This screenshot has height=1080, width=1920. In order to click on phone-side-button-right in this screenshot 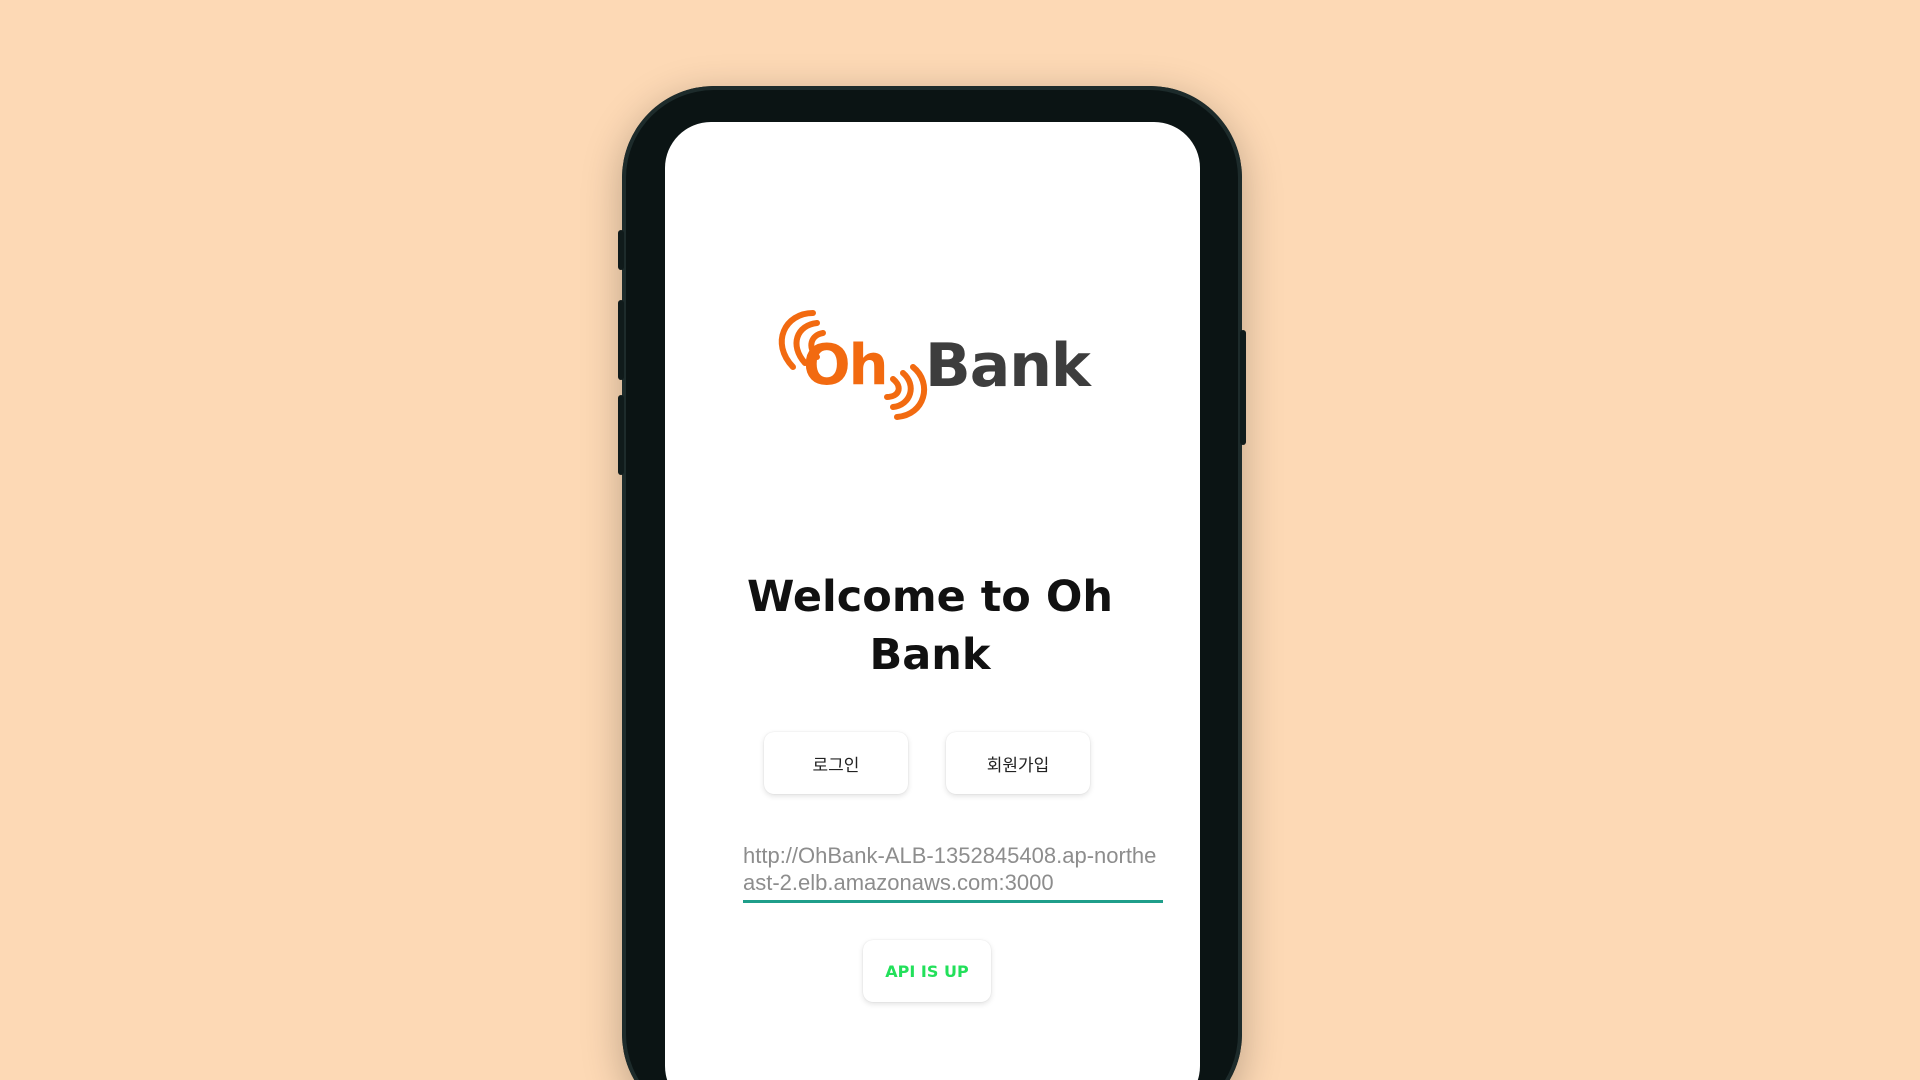, I will do `click(1243, 387)`.